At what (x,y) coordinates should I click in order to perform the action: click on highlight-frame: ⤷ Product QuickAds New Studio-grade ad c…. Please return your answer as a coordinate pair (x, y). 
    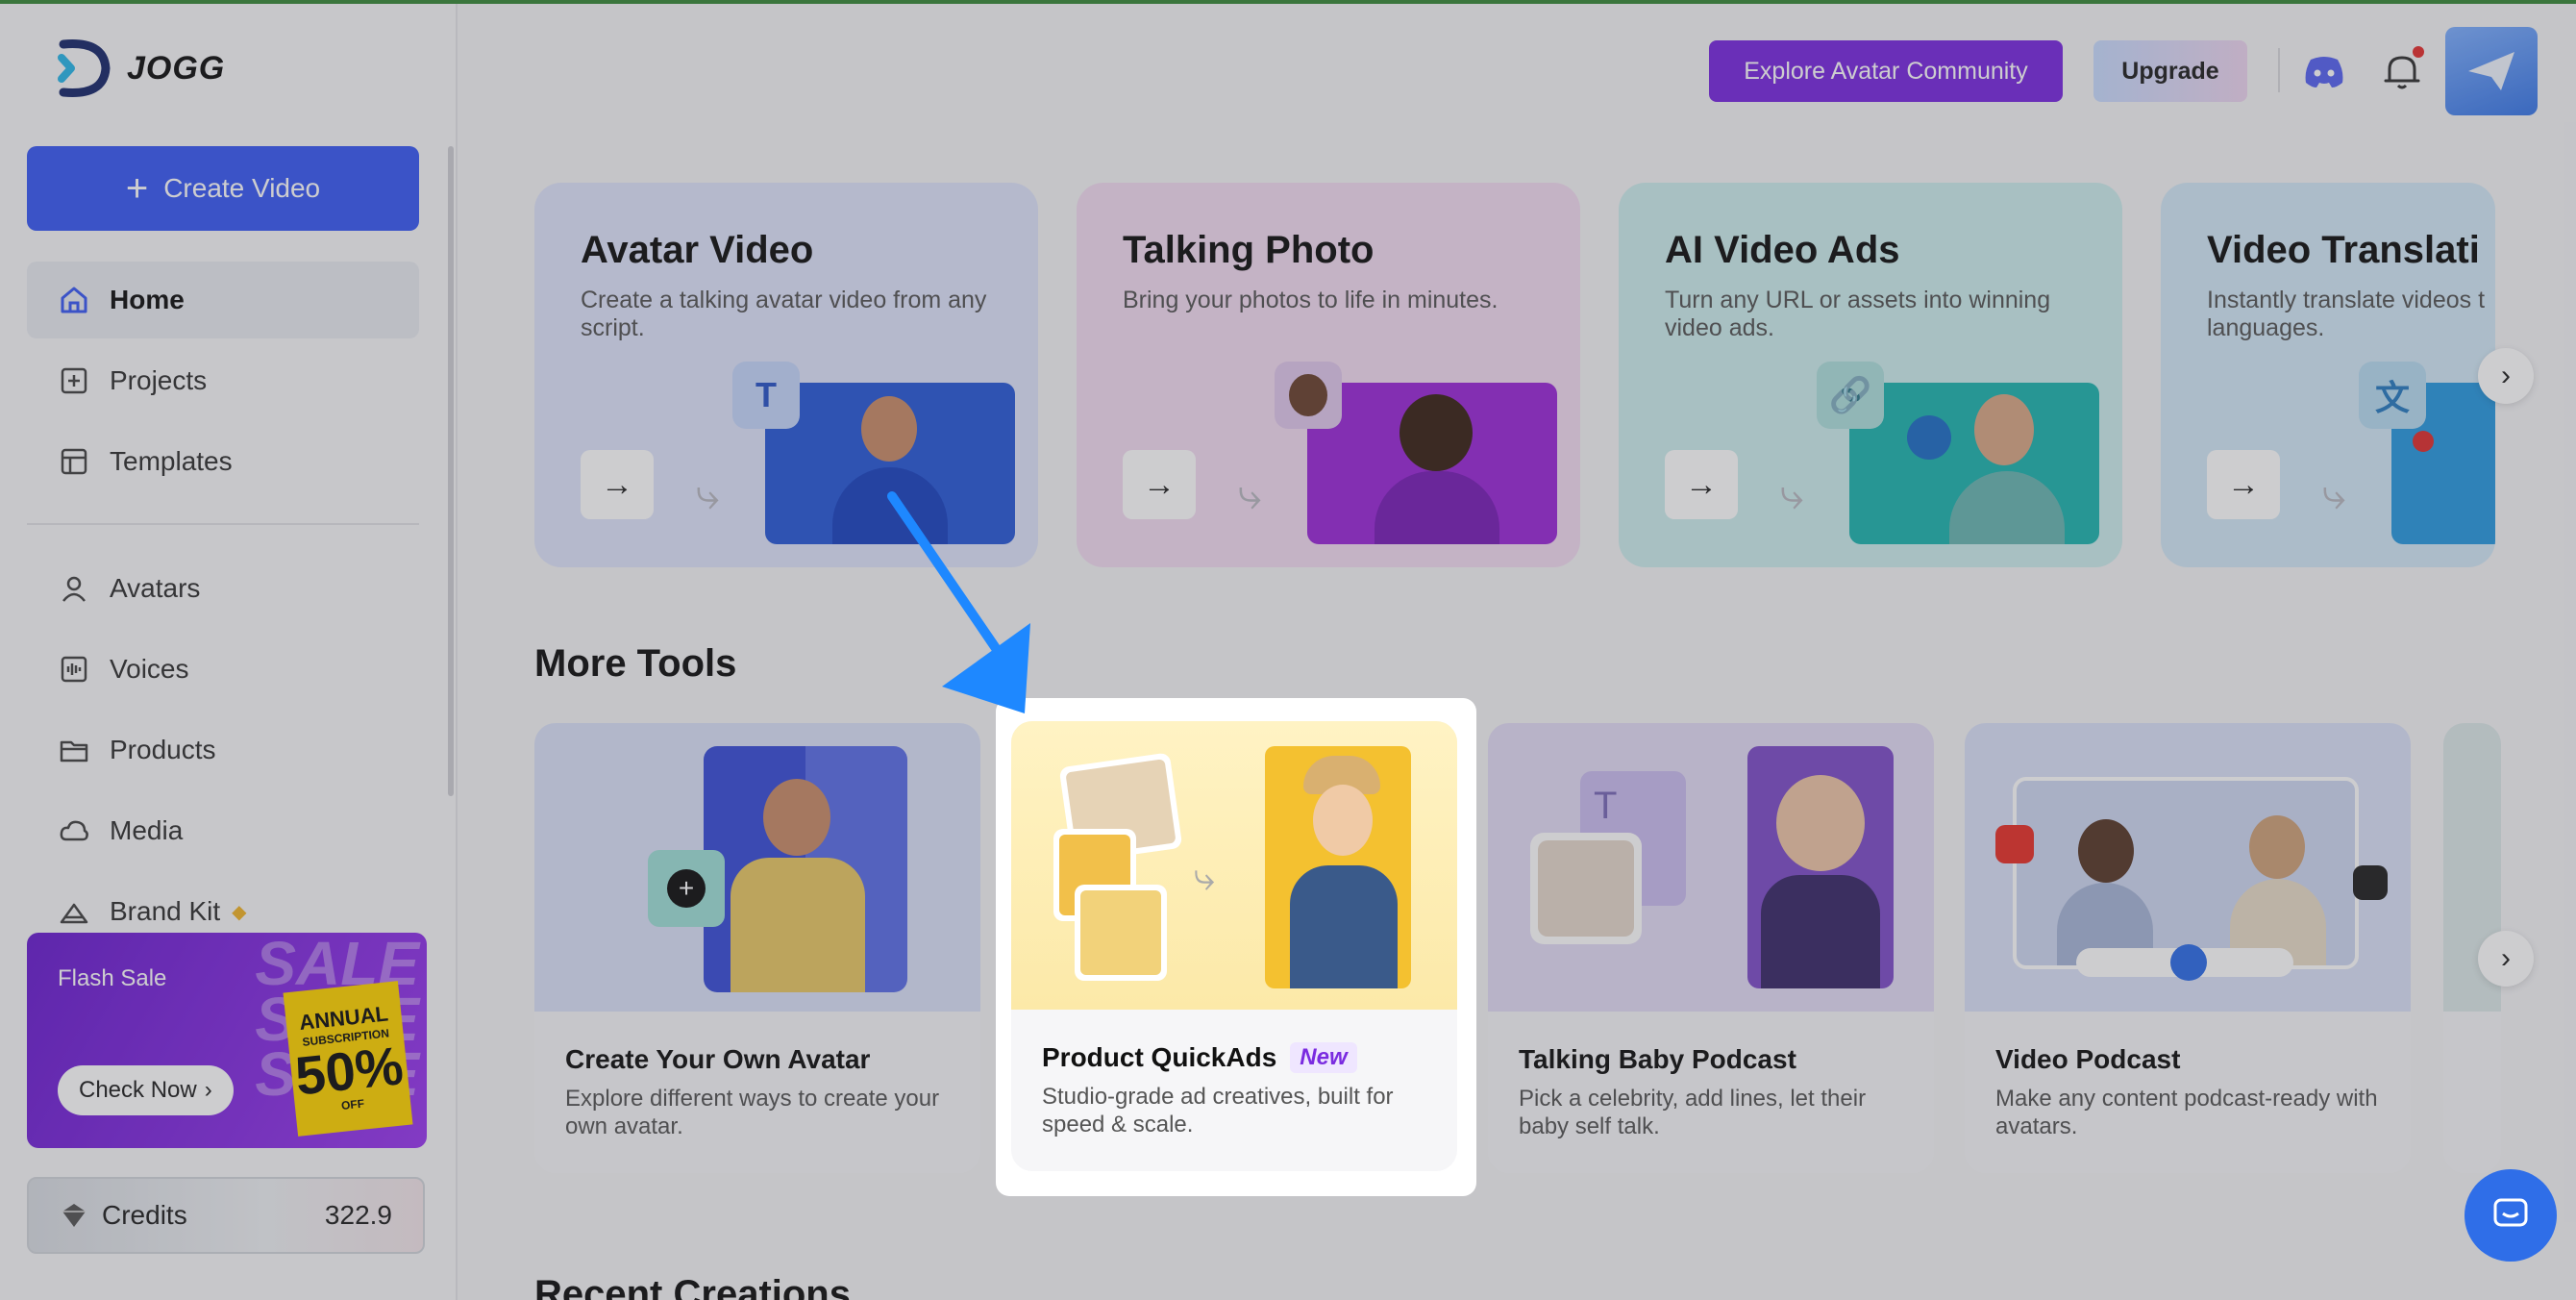
    Looking at the image, I should click on (1236, 947).